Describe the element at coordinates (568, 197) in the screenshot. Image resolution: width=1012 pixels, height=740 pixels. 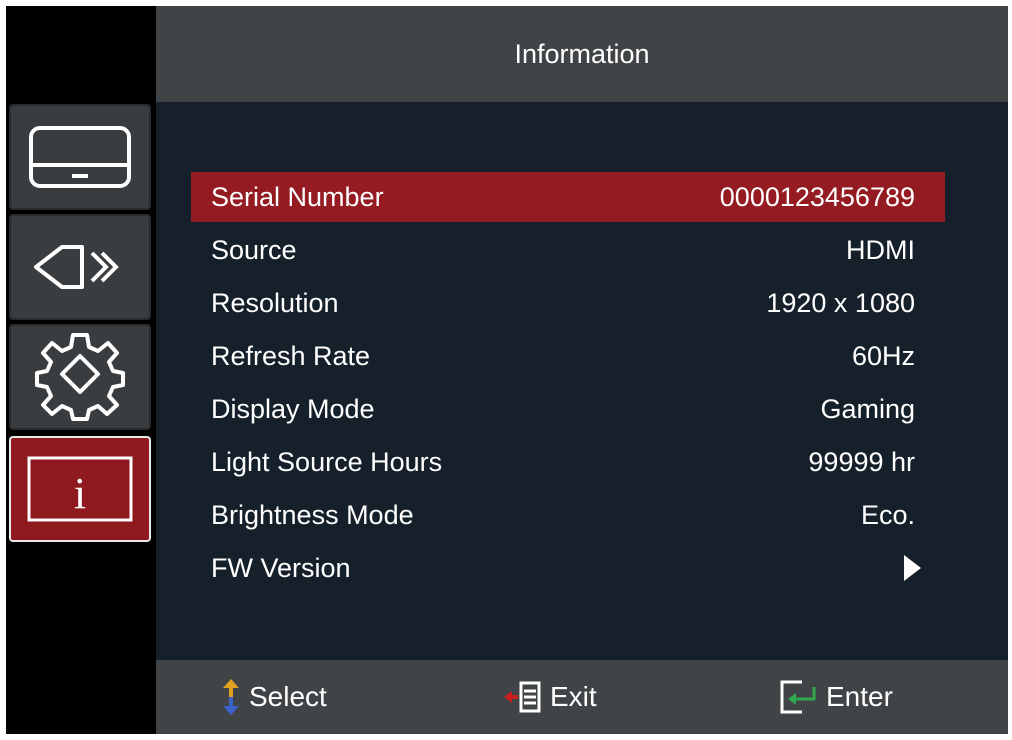
I see `info-row-serial-number: Serial Number 0000123456789` at that location.